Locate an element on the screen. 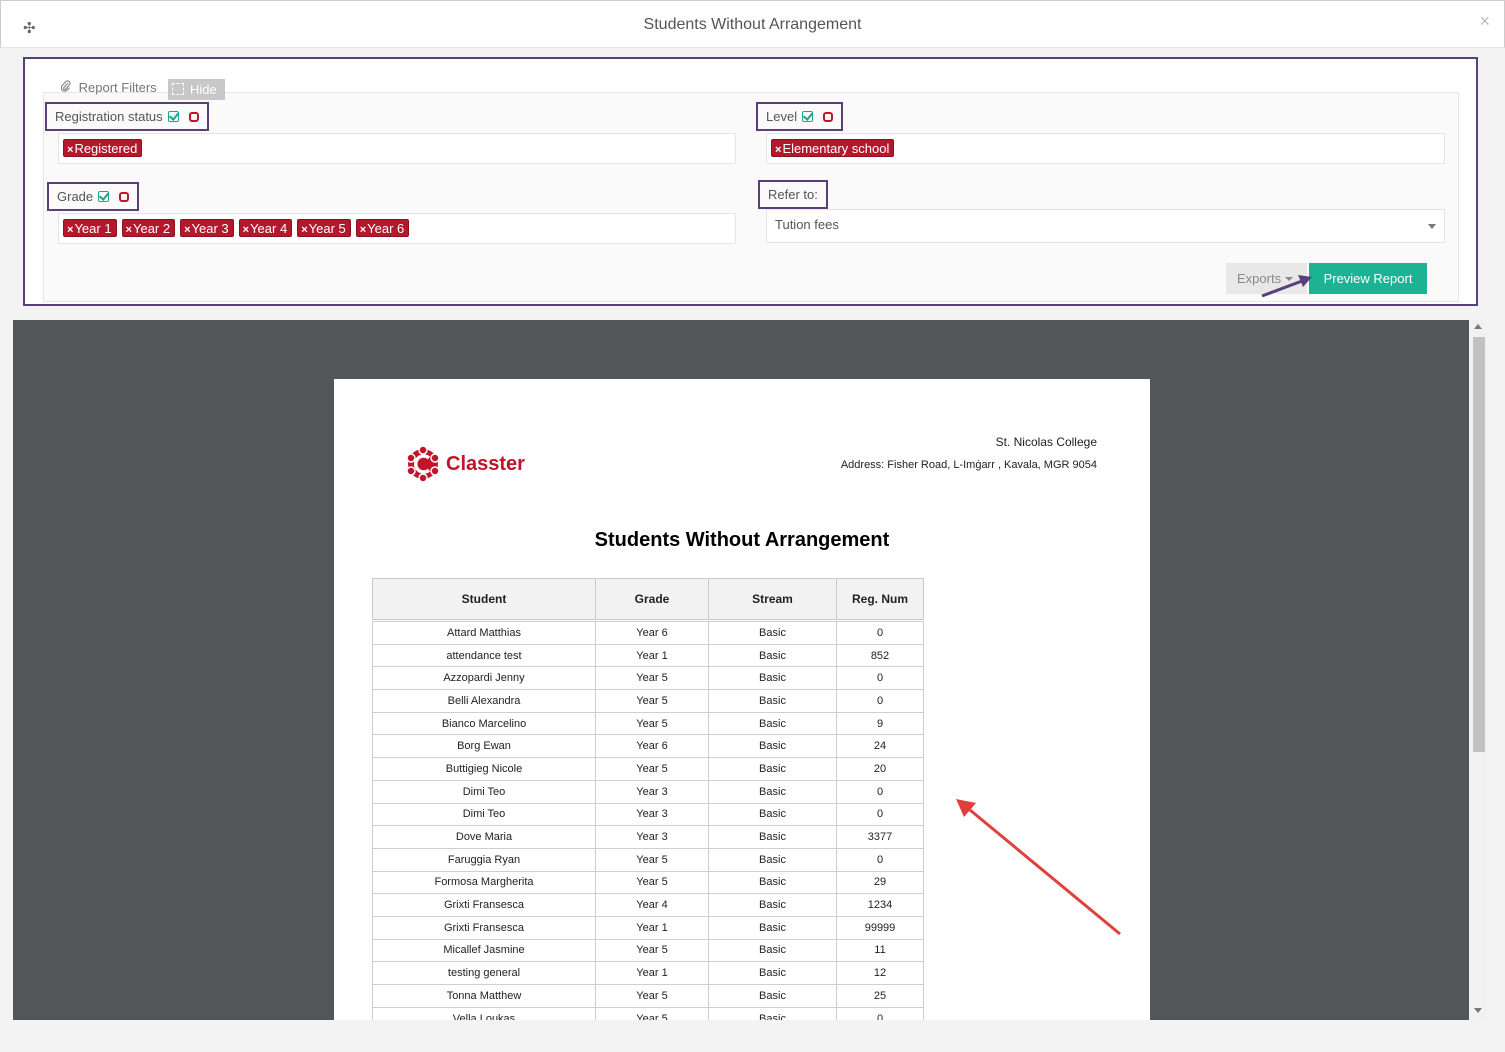 This screenshot has width=1505, height=1052. table-cell: Bianco Marcelino is located at coordinates (484, 723).